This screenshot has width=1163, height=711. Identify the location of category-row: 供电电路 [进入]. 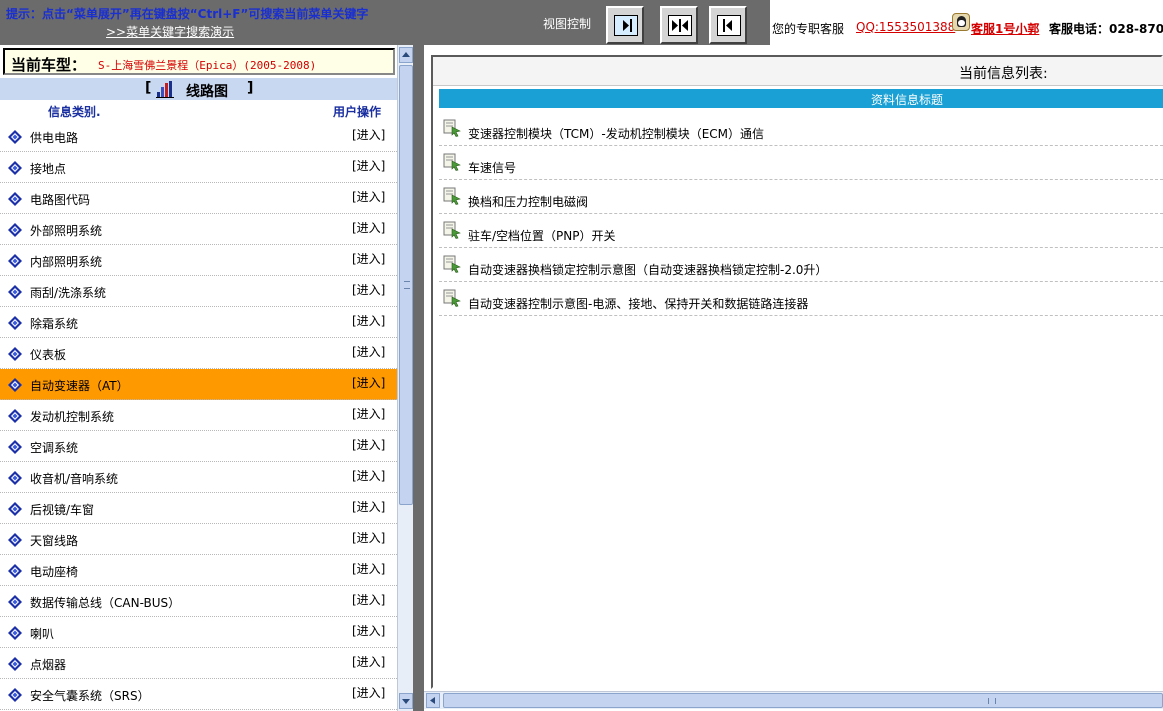
(198, 136).